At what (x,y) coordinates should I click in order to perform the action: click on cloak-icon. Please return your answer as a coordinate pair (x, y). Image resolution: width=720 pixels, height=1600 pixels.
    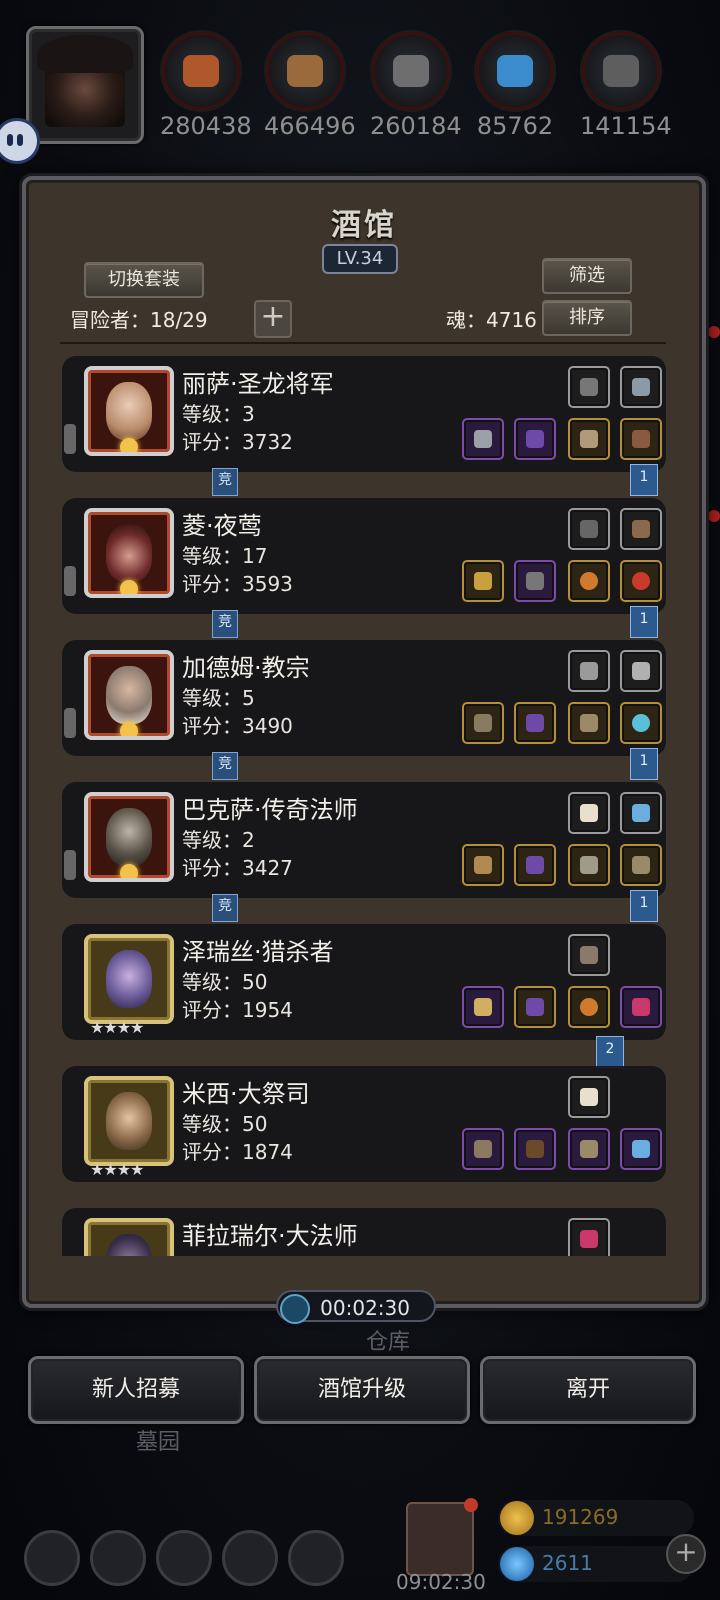
    Looking at the image, I should click on (535, 1149).